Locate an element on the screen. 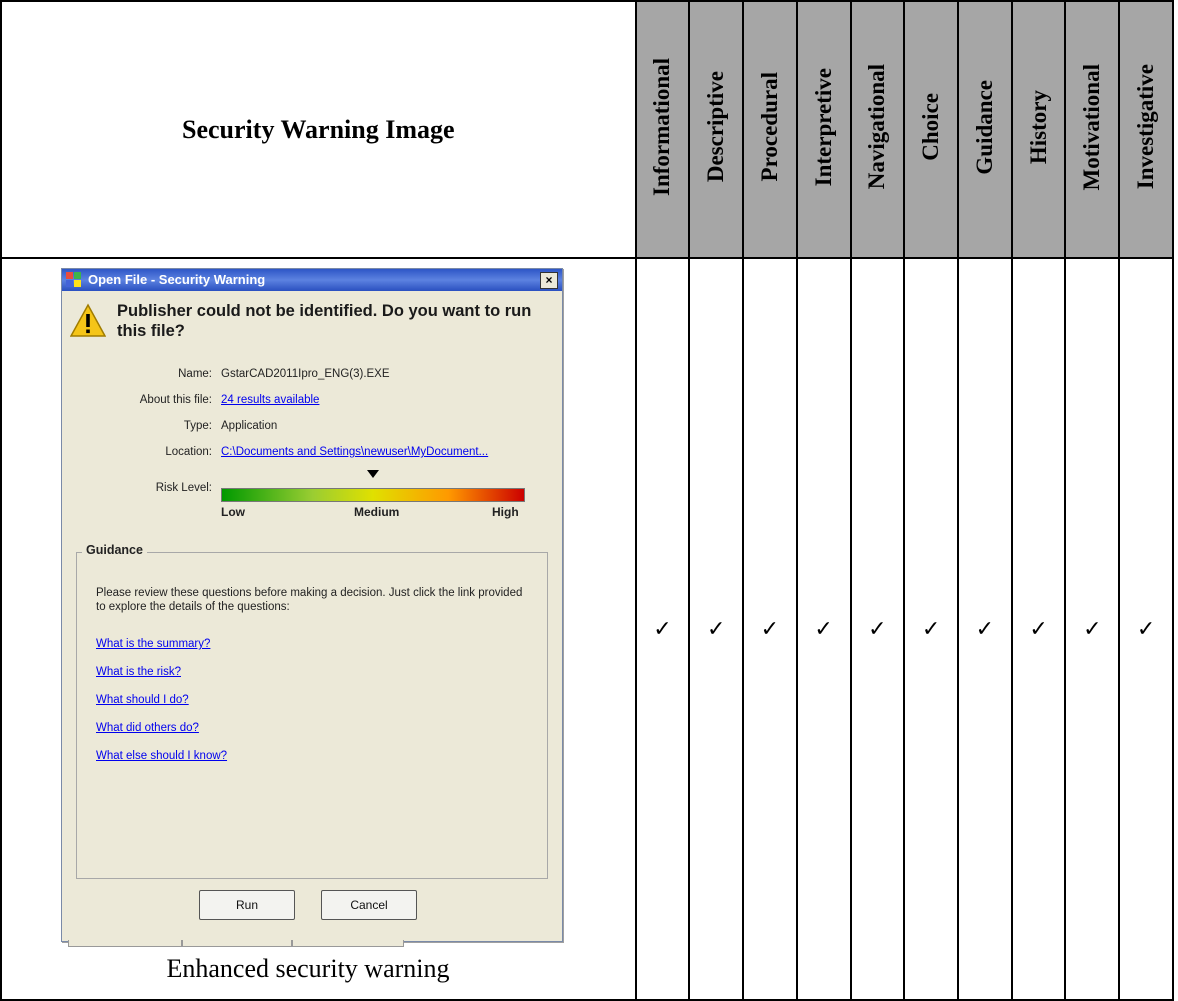 This screenshot has width=1178, height=1001. header-label: Informational is located at coordinates (662, 127).